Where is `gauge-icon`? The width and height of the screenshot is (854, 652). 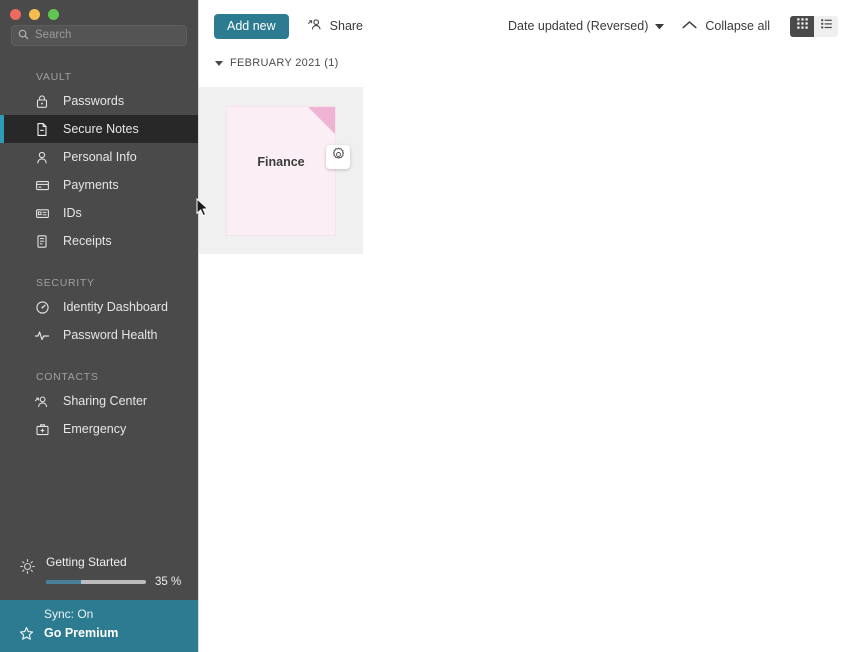
gauge-icon is located at coordinates (42, 307).